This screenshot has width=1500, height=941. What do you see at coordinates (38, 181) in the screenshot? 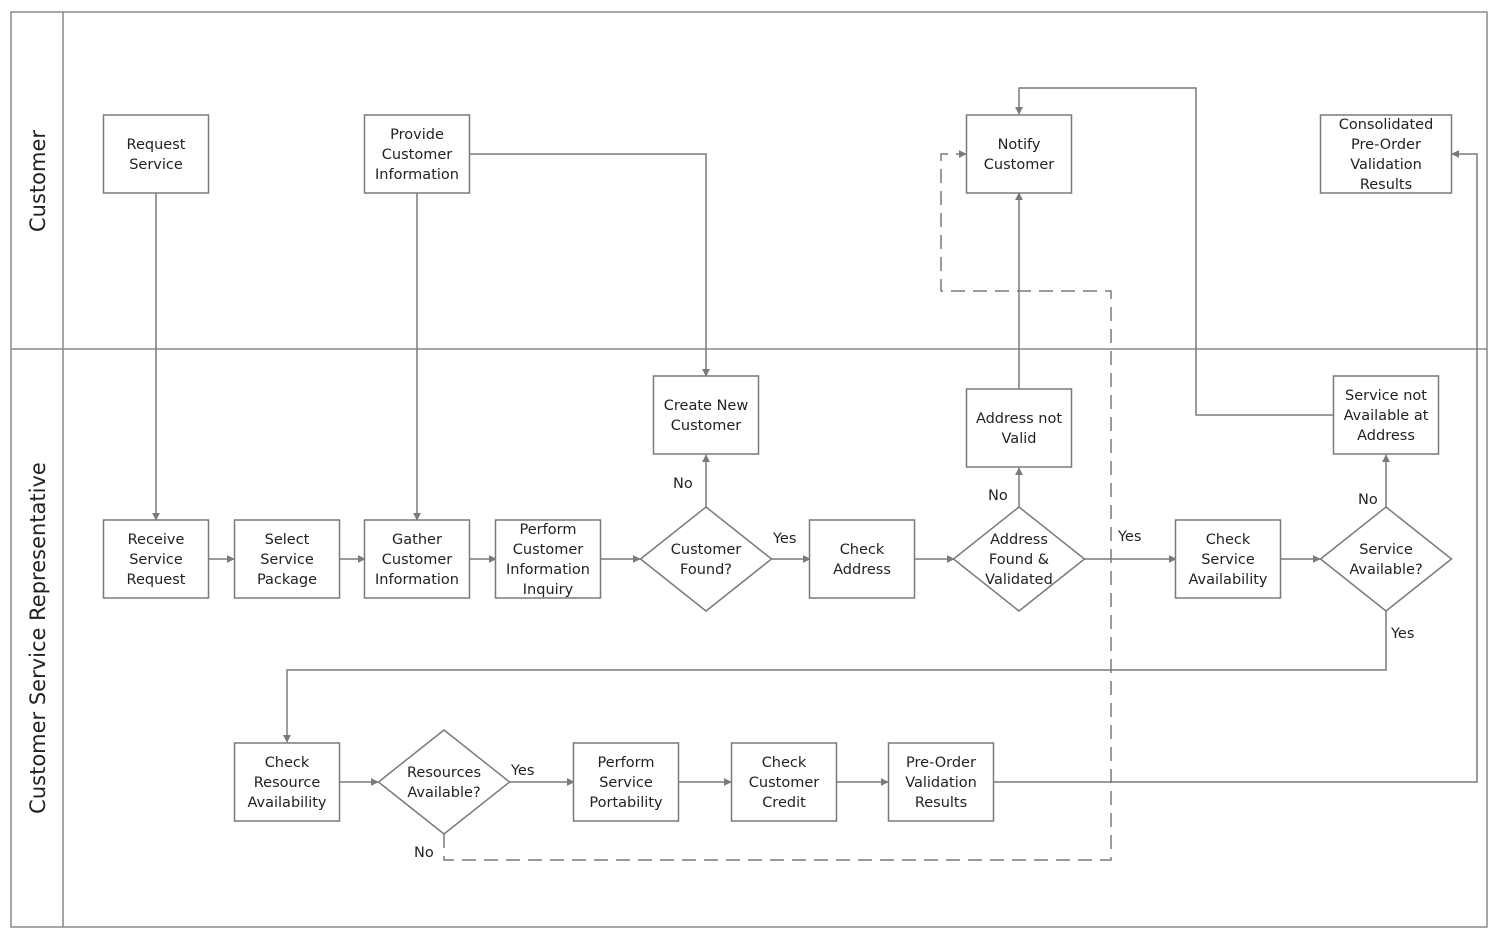
I see `lane-label-customer: Customer` at bounding box center [38, 181].